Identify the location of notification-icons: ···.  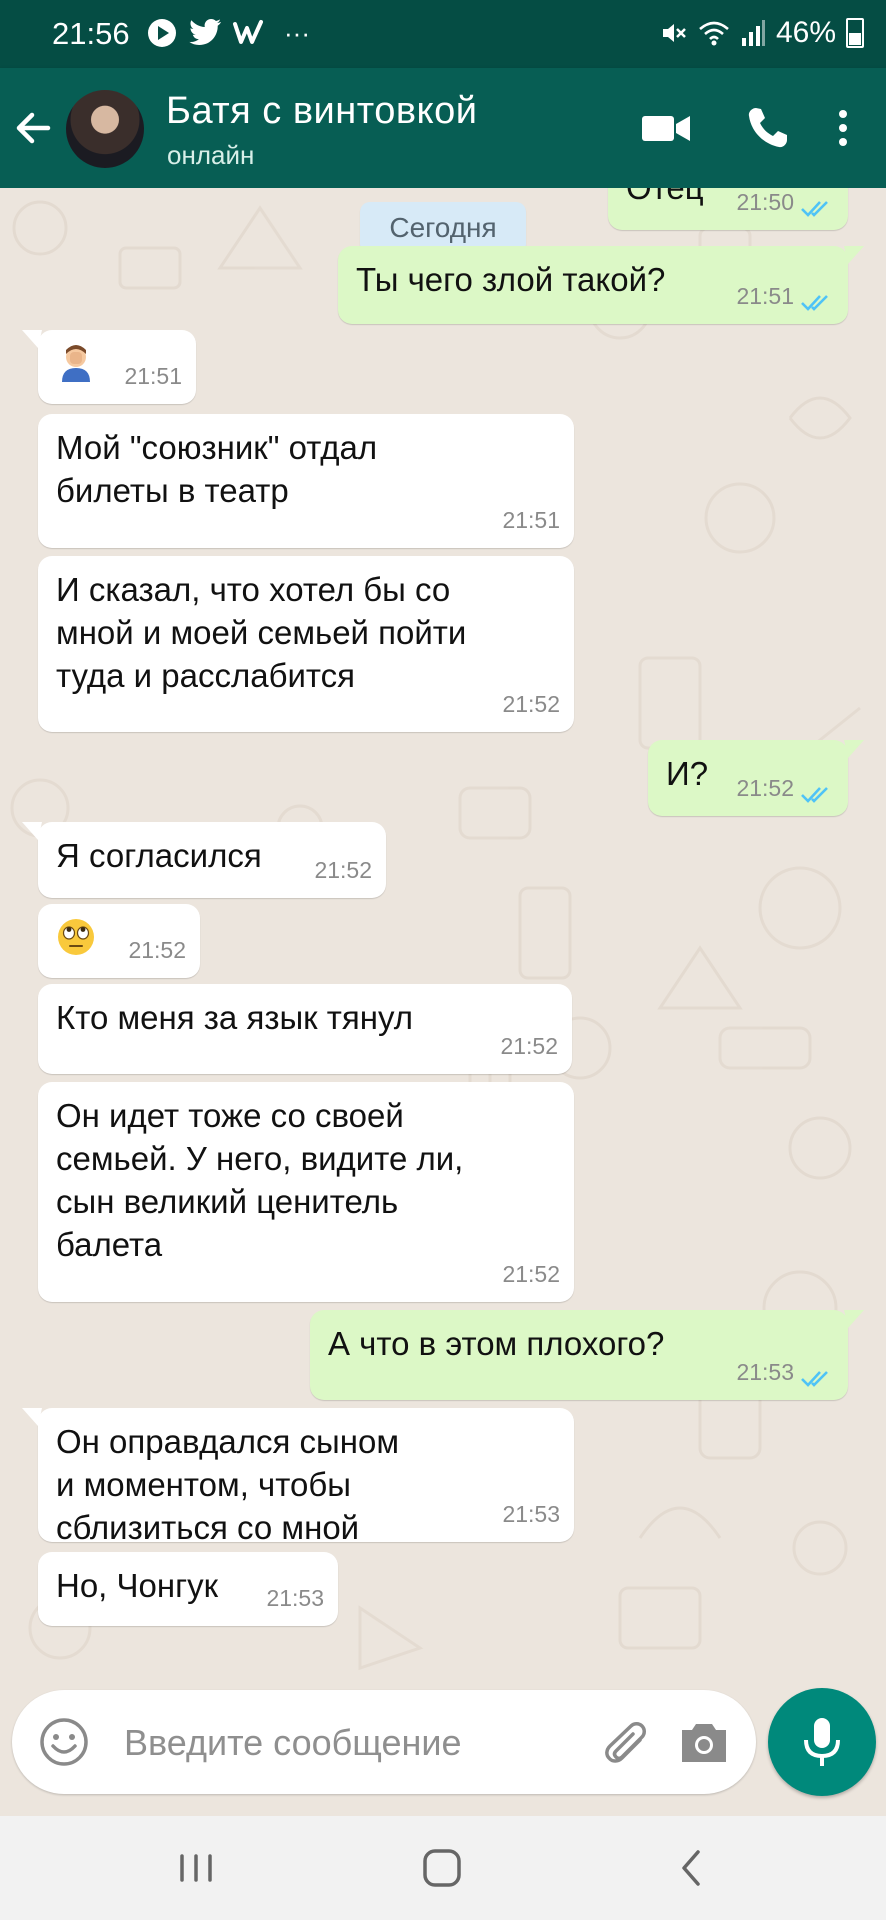
(228, 33).